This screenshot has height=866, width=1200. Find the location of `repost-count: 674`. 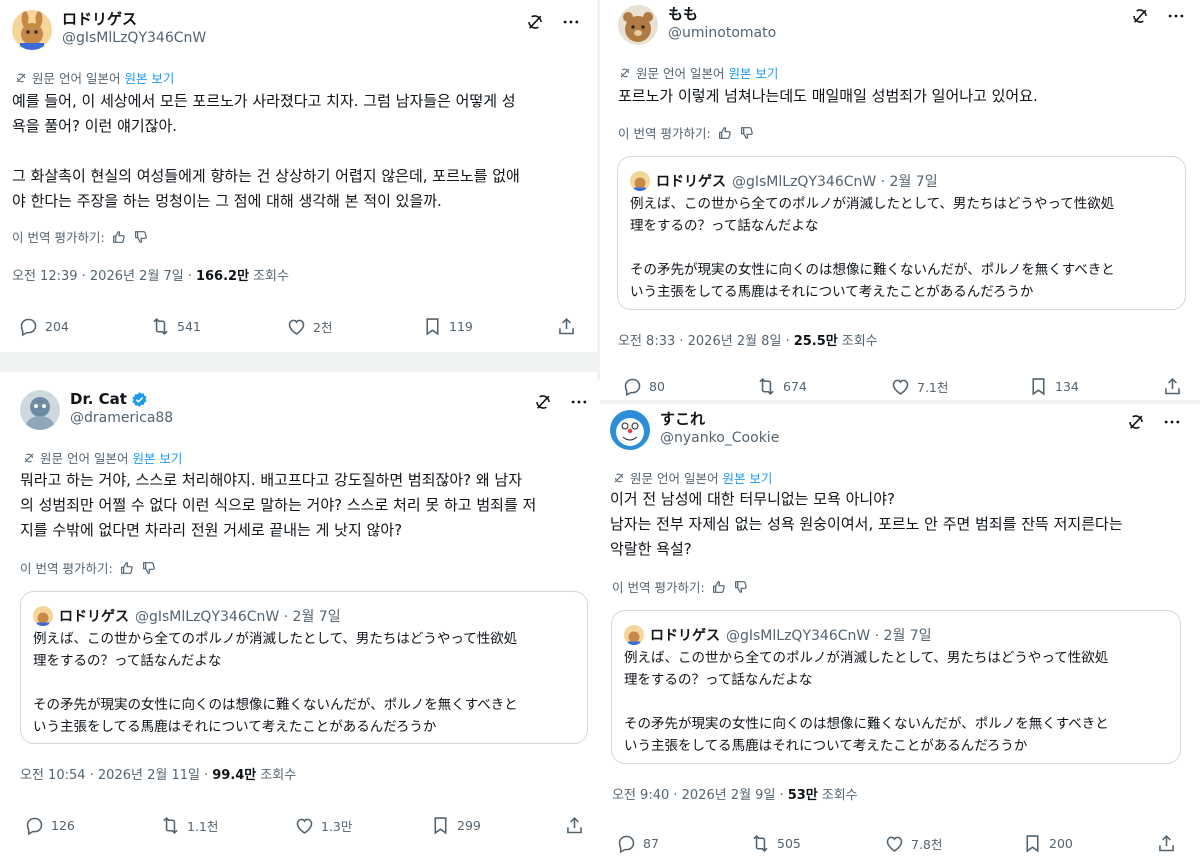

repost-count: 674 is located at coordinates (795, 386).